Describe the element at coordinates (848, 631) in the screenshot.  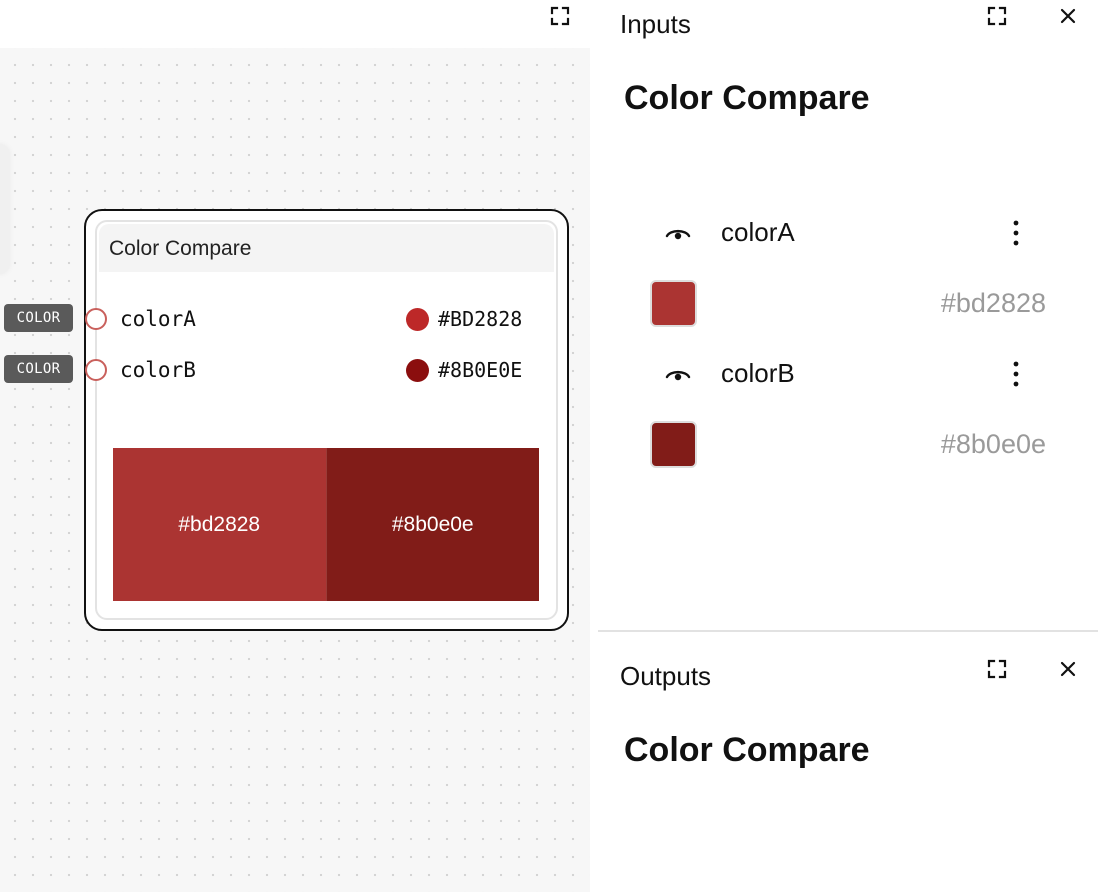
I see `panel-divider` at that location.